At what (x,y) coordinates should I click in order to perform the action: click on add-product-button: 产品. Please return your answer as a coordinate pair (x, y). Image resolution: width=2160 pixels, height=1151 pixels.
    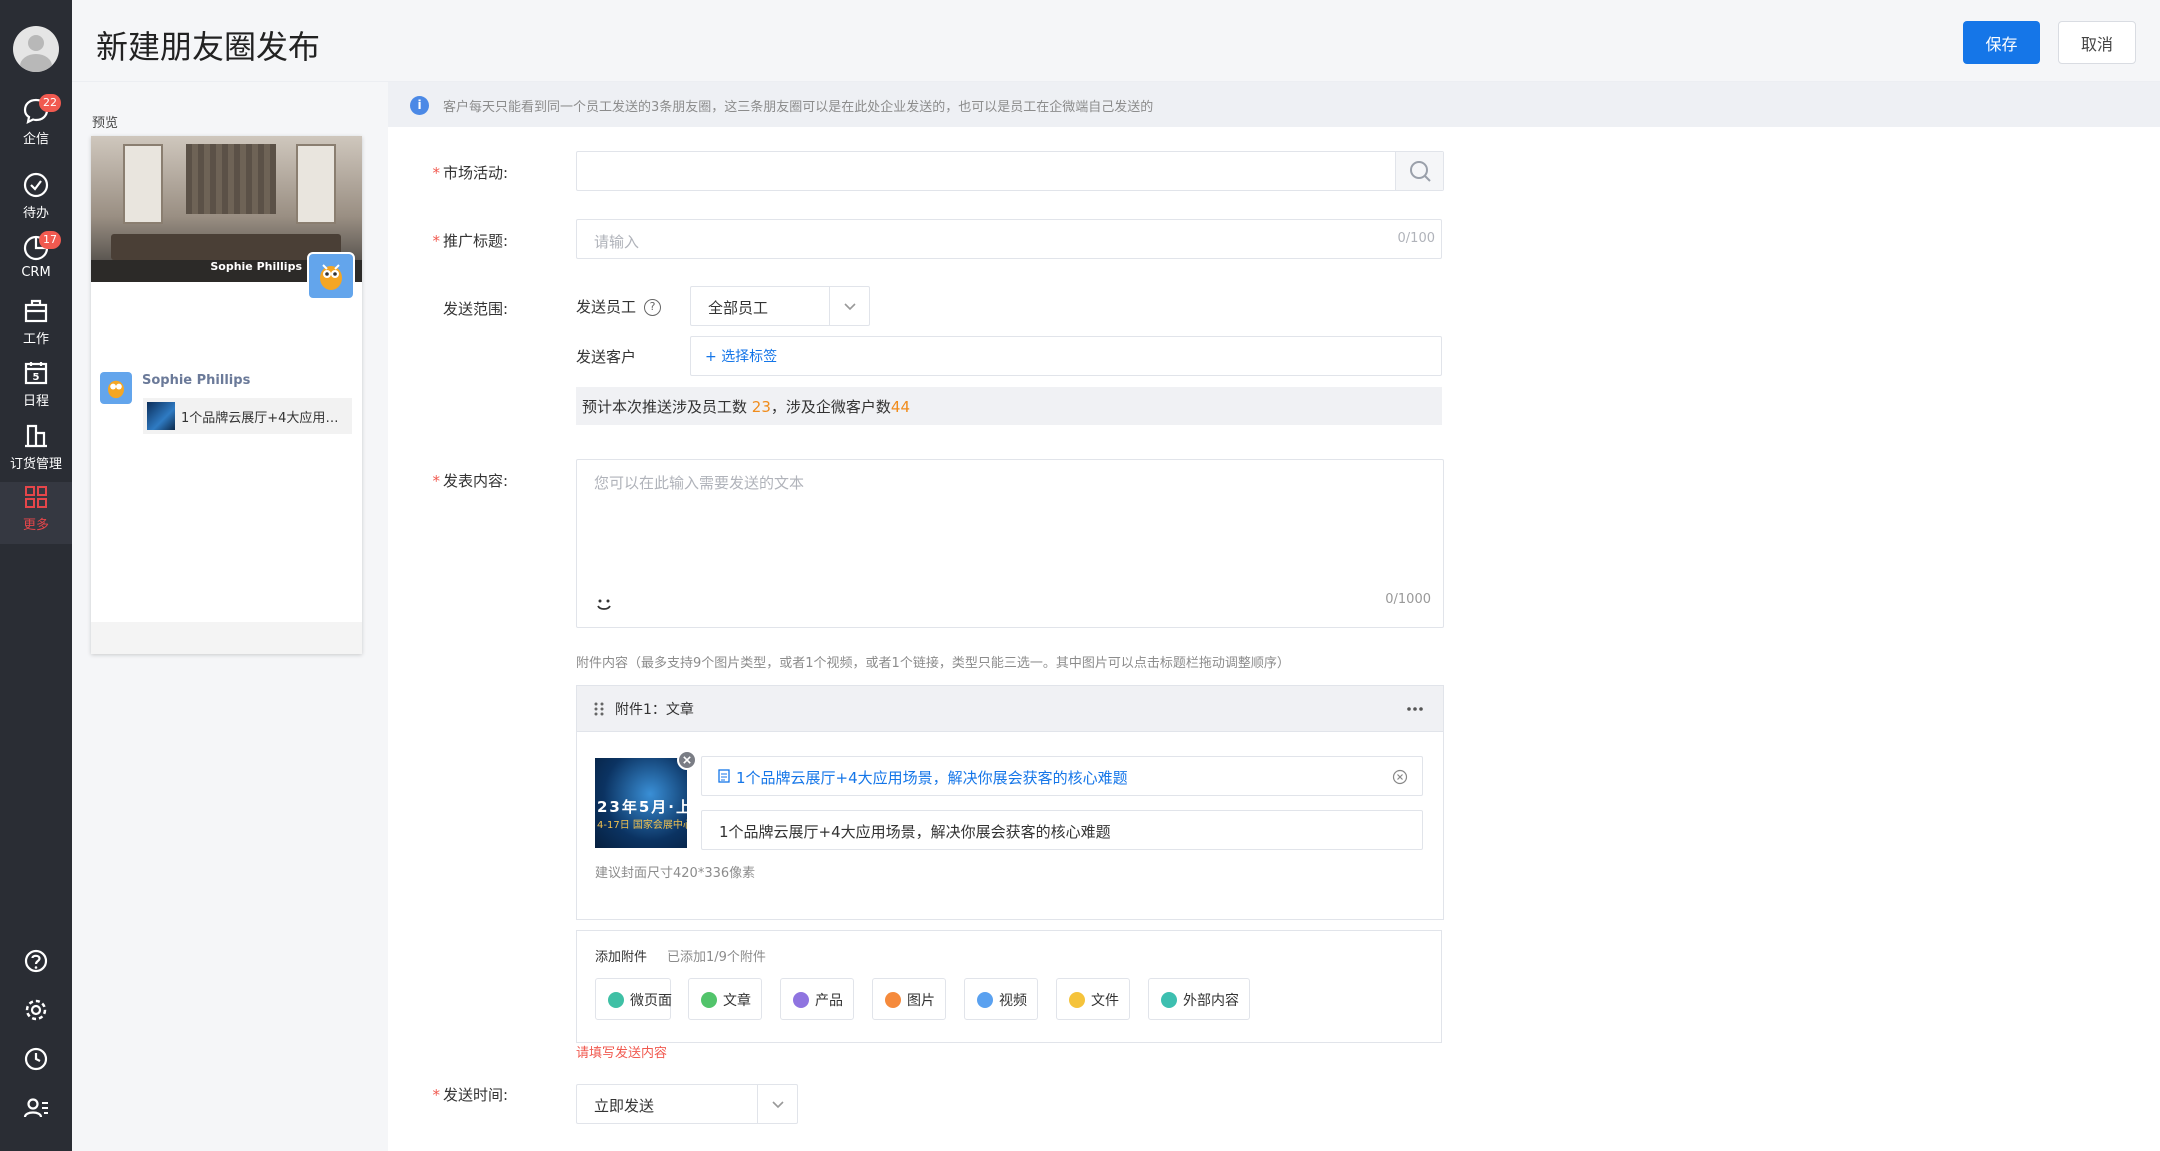
    Looking at the image, I should click on (817, 999).